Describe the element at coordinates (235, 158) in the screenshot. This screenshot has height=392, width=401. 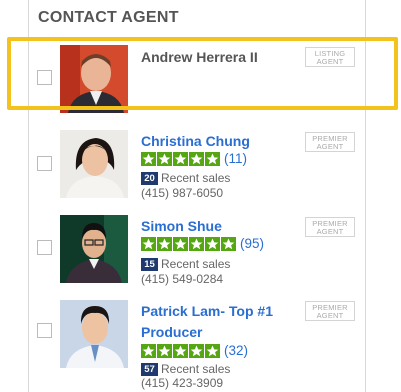
I see `review-count-link: (11)` at that location.